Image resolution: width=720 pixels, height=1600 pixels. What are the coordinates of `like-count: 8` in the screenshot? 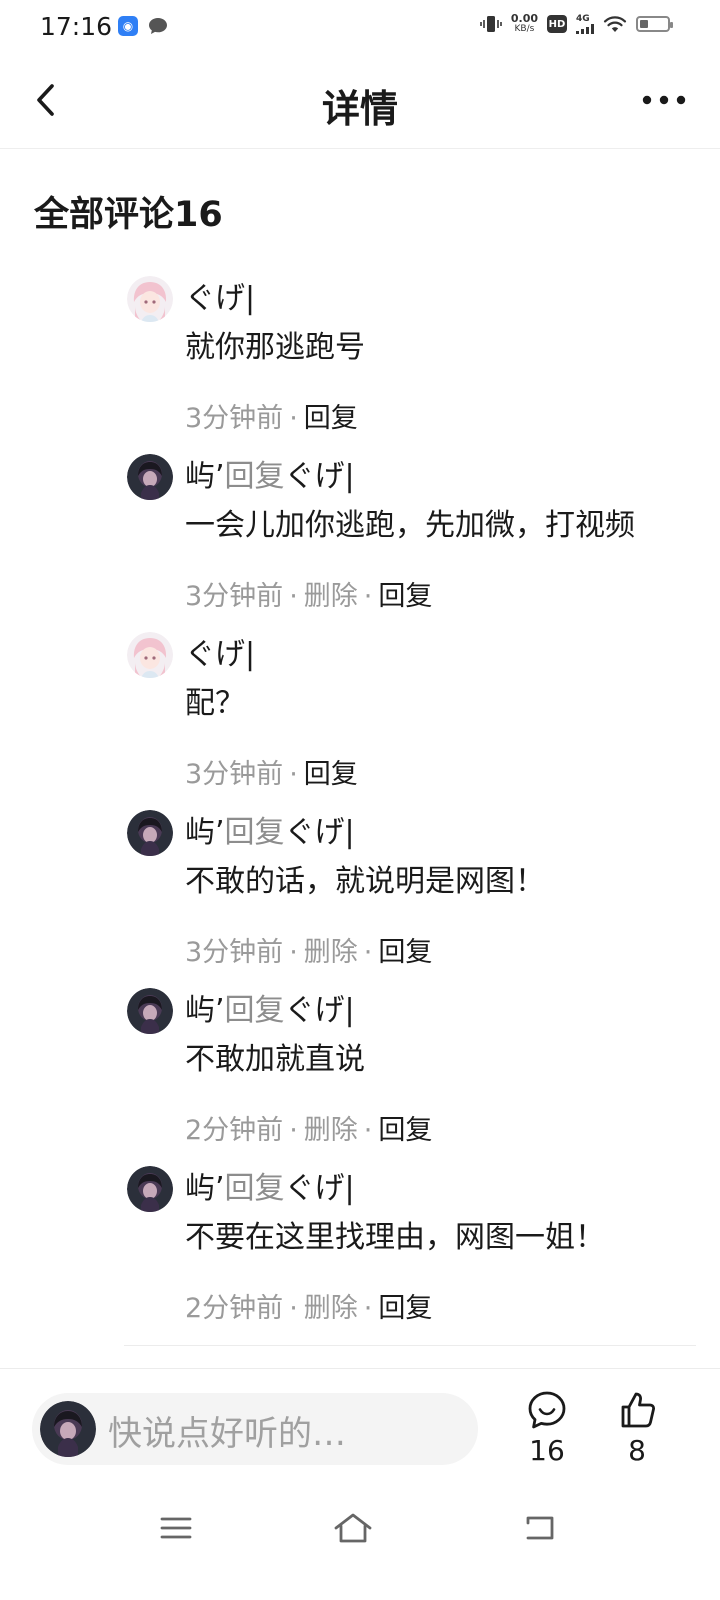 It's located at (637, 1450).